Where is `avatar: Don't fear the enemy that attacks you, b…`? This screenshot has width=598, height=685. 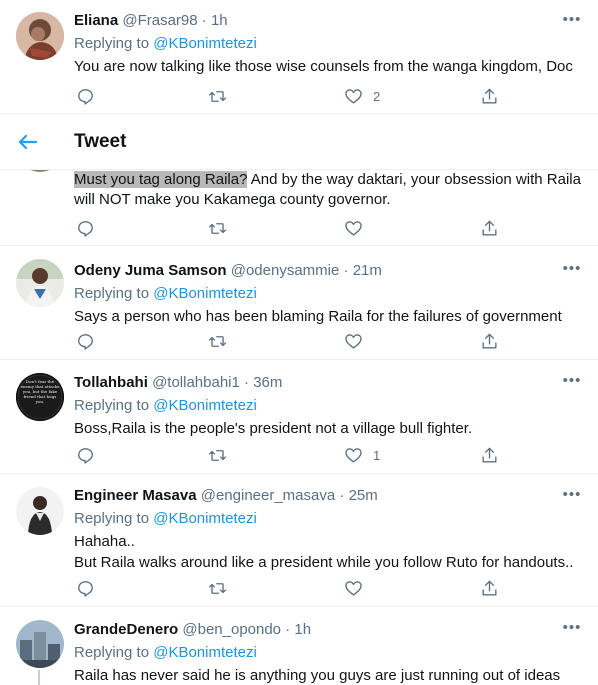 avatar: Don't fear the enemy that attacks you, b… is located at coordinates (40, 397).